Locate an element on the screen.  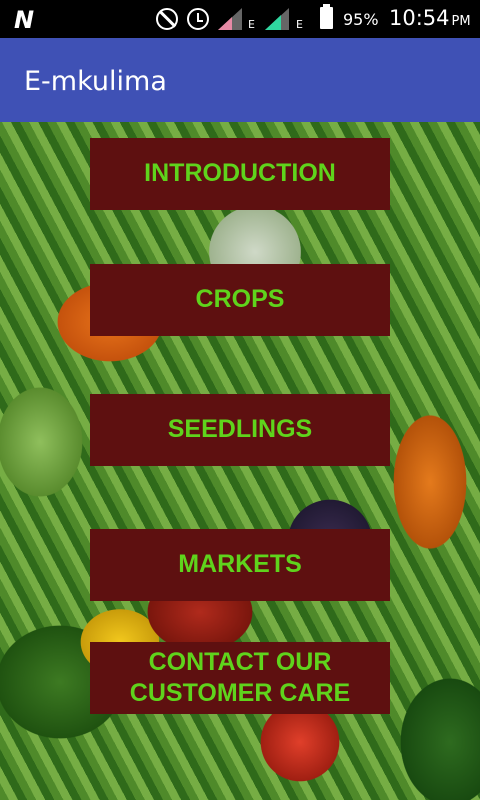
clock-ampm: PM is located at coordinates (461, 21).